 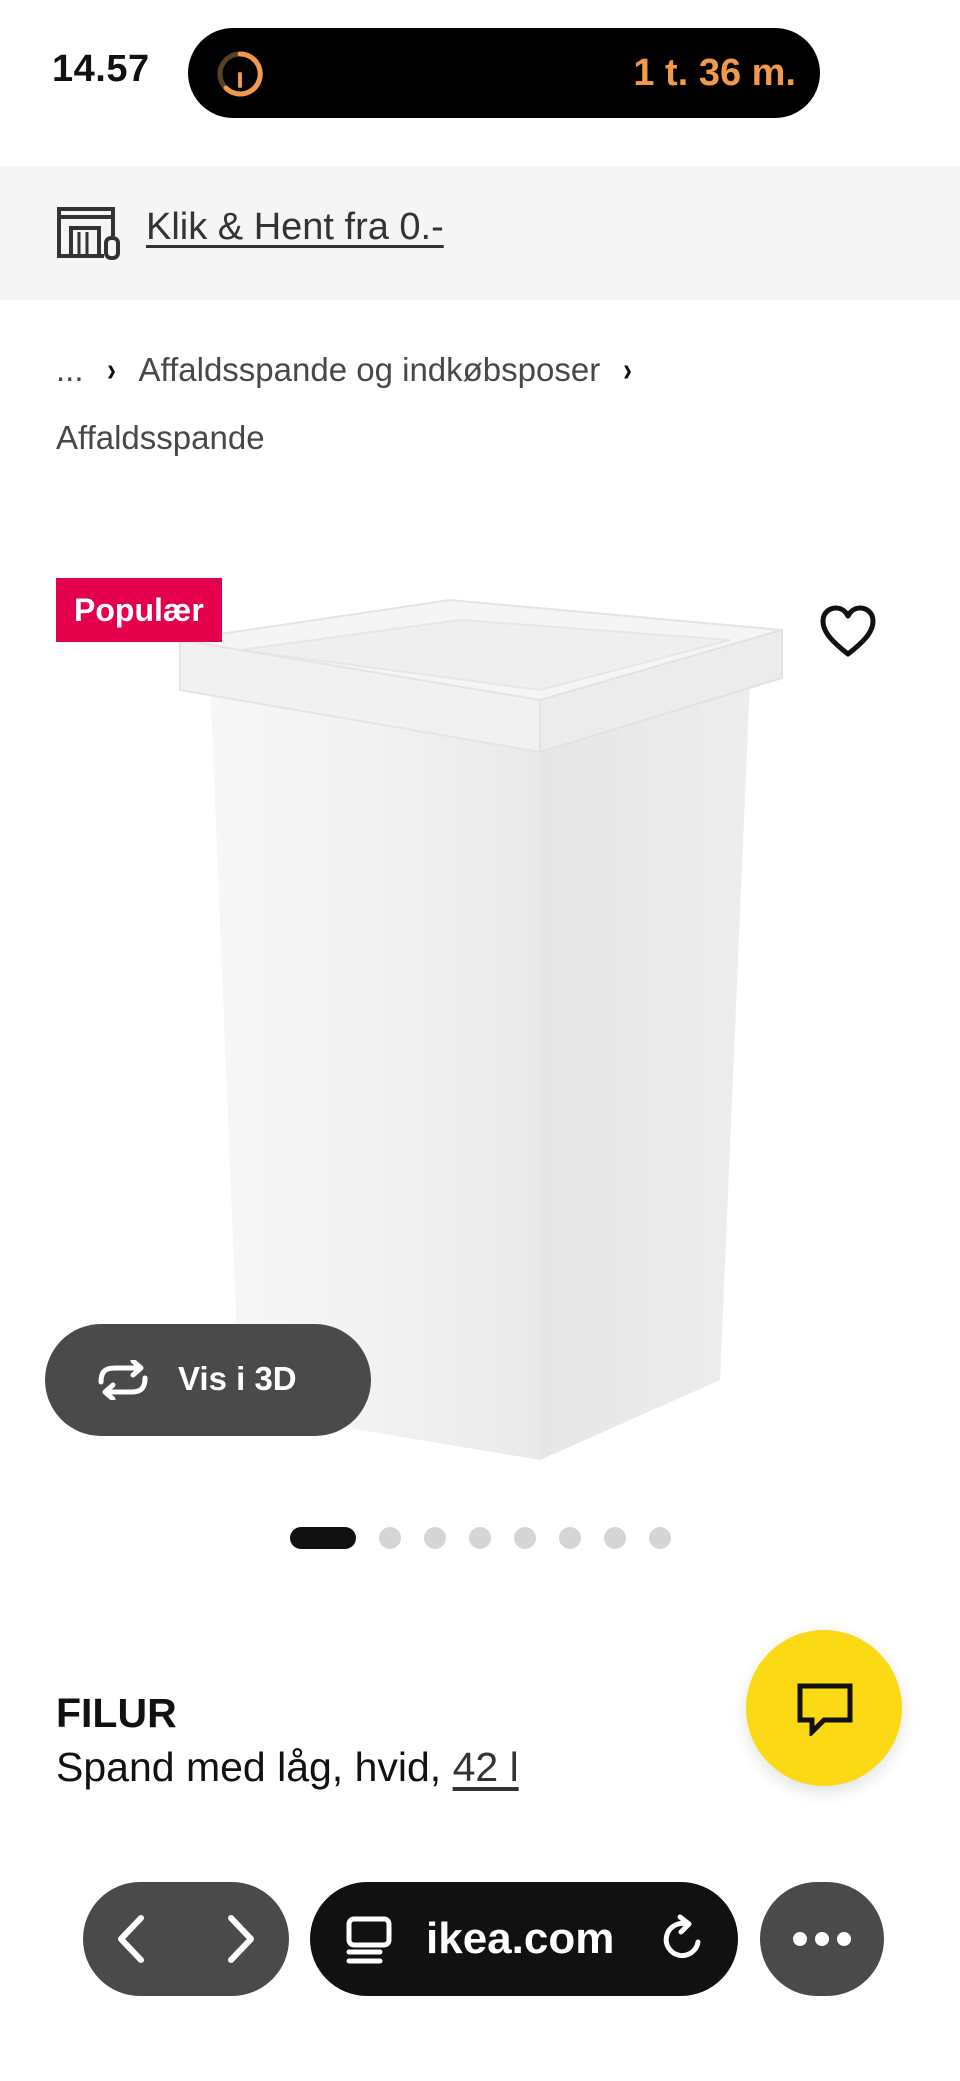 I want to click on image-carousel-dots, so click(x=492, y=1538).